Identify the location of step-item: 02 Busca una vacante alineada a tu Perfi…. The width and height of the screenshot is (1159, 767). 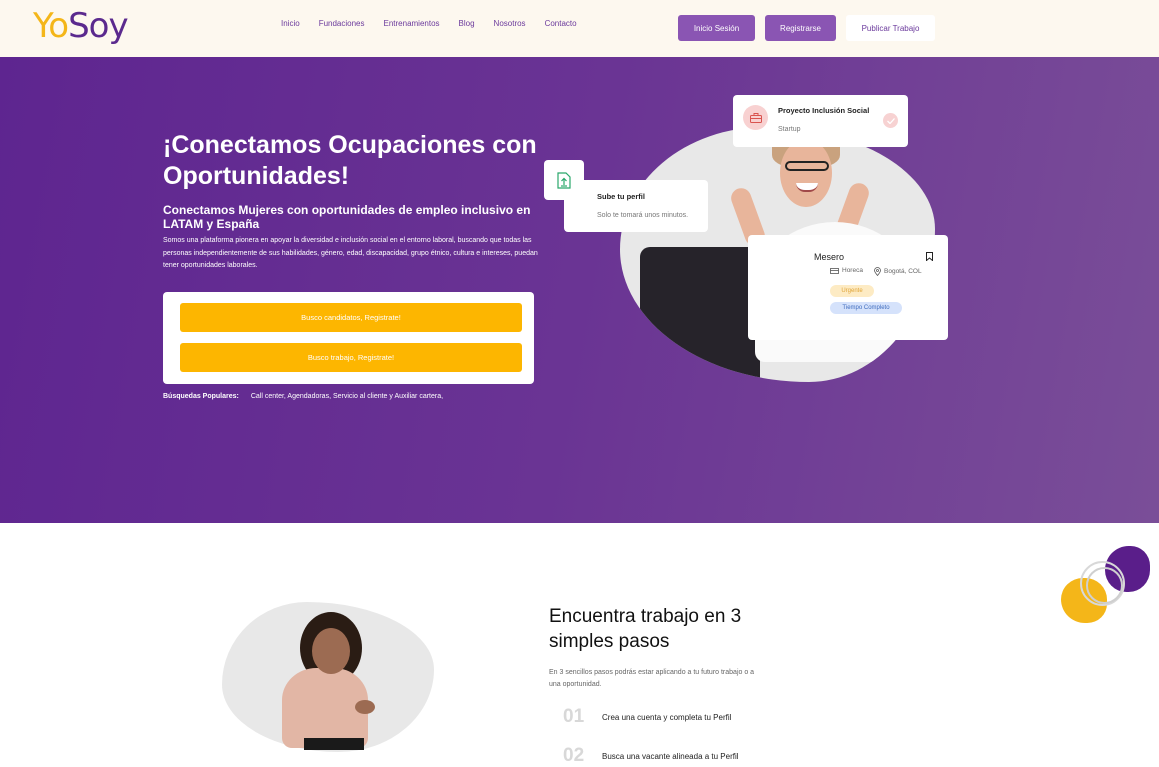
(651, 756).